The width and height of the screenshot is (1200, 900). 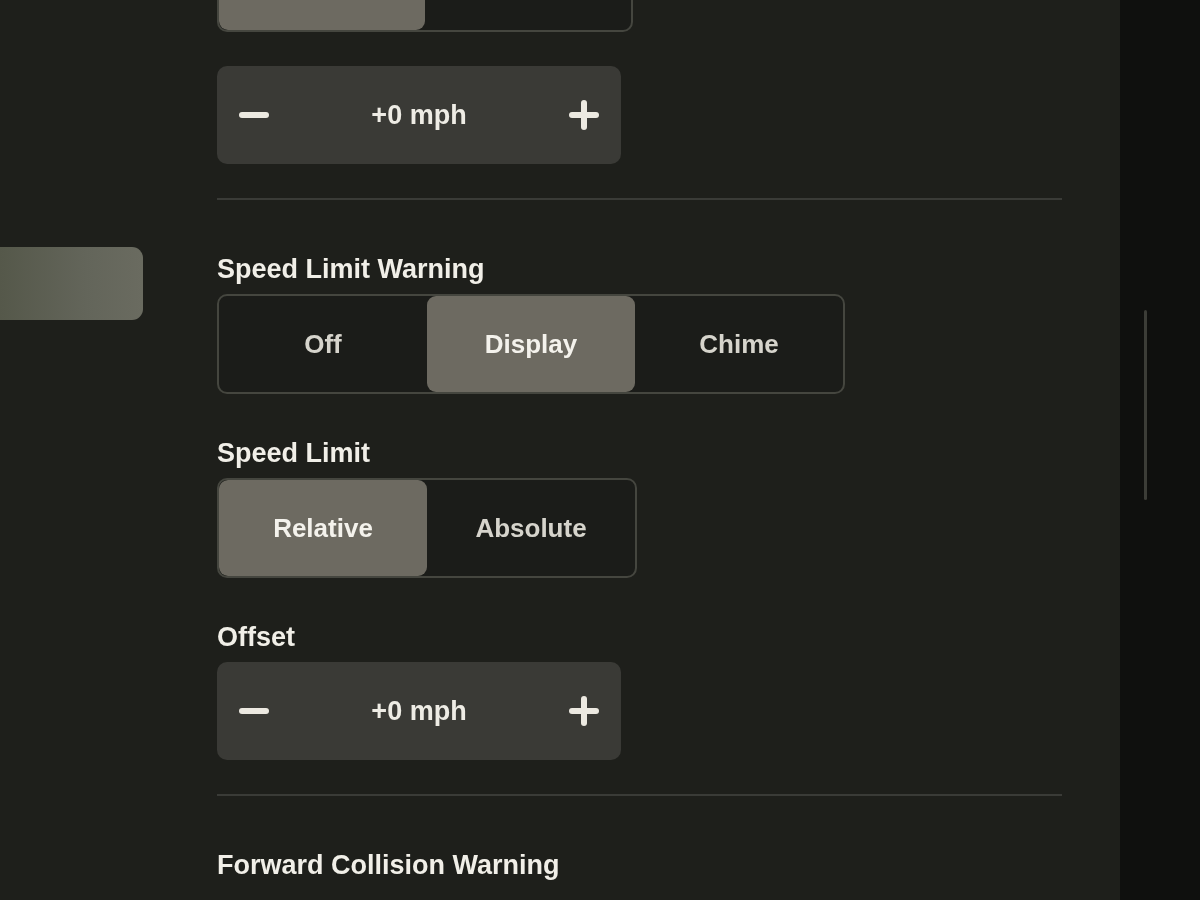 What do you see at coordinates (531, 344) in the screenshot?
I see `segment-option: Display` at bounding box center [531, 344].